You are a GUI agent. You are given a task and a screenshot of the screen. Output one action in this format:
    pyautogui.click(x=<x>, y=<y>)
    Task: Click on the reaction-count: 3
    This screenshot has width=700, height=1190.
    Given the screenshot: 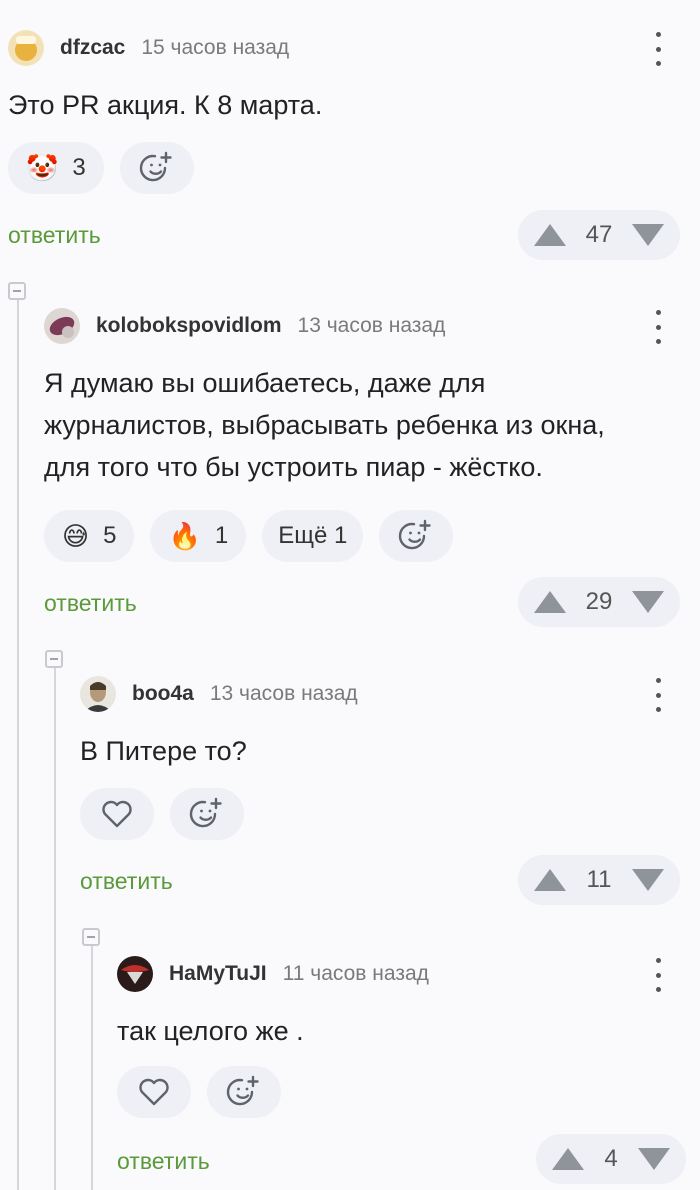 What is the action you would take?
    pyautogui.click(x=79, y=167)
    